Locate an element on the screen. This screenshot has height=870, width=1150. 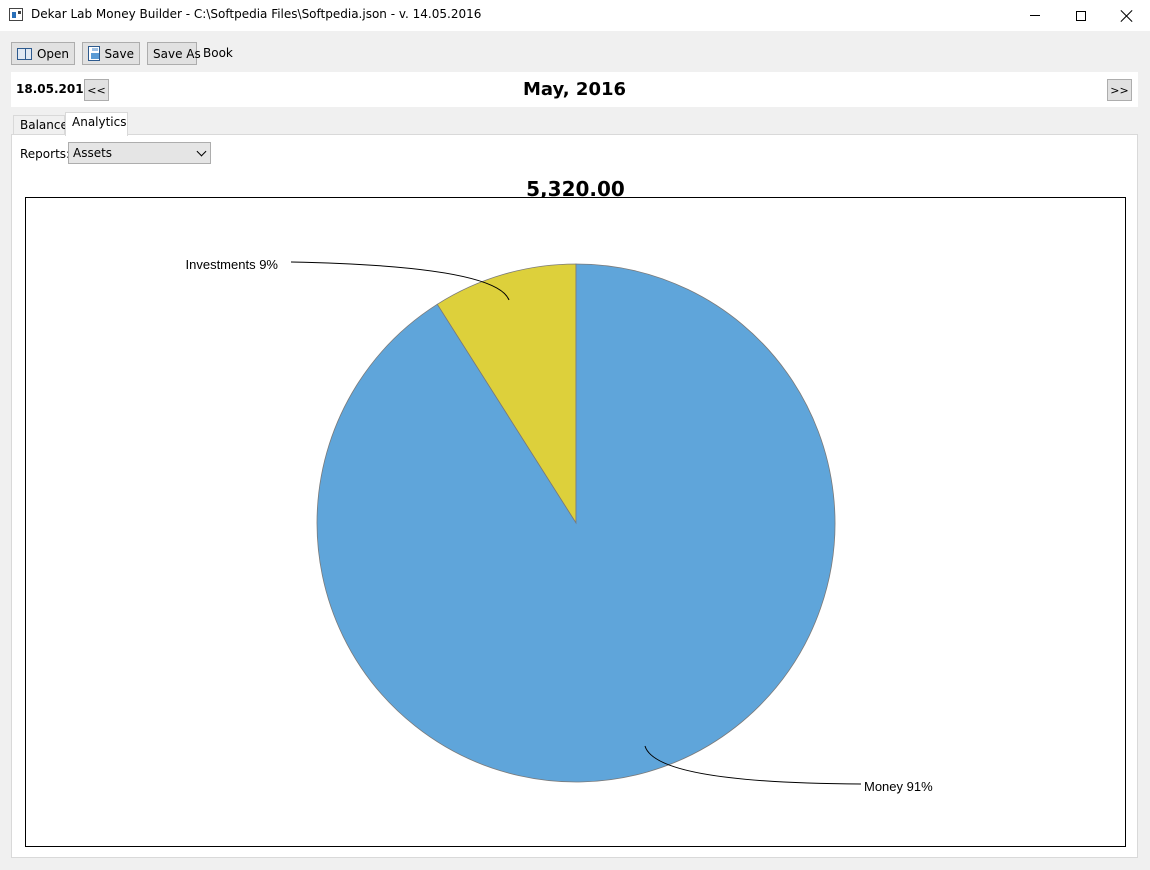
save-button-label: Save is located at coordinates (119, 53).